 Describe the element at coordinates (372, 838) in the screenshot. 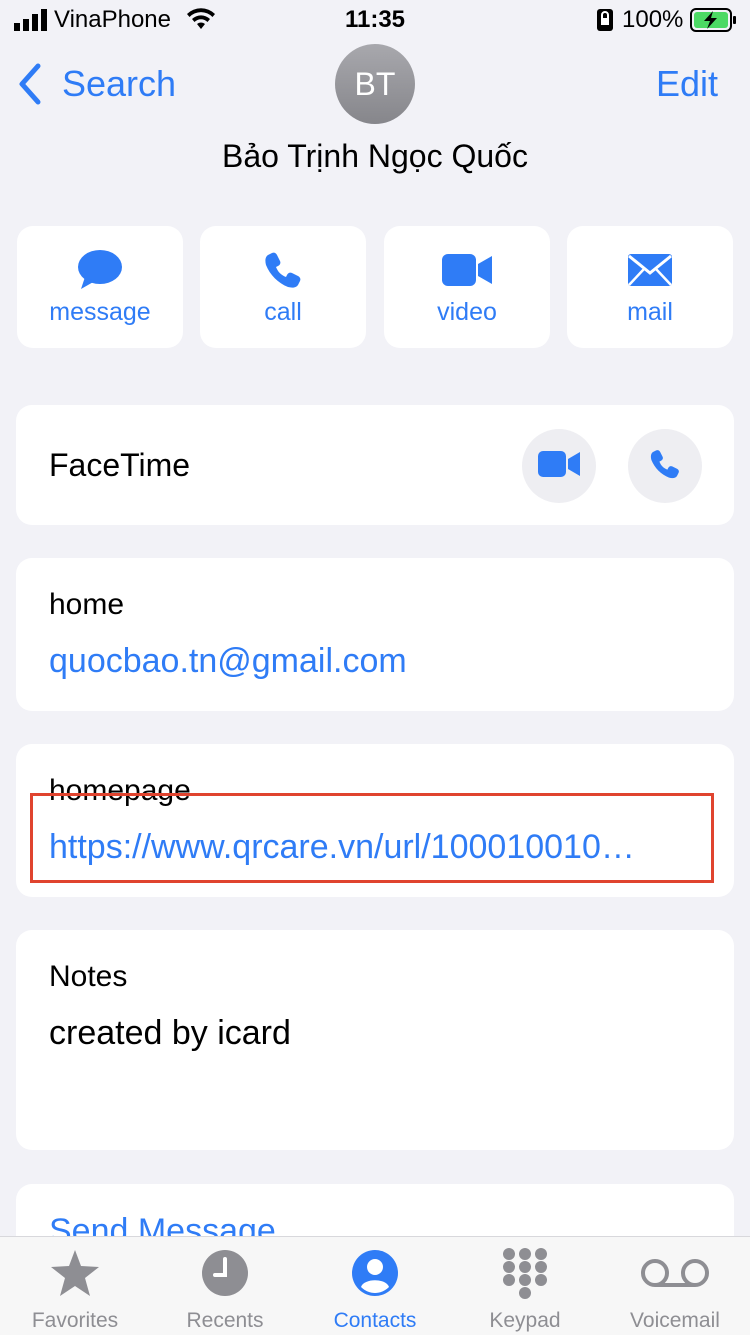

I see `highlight-box` at that location.